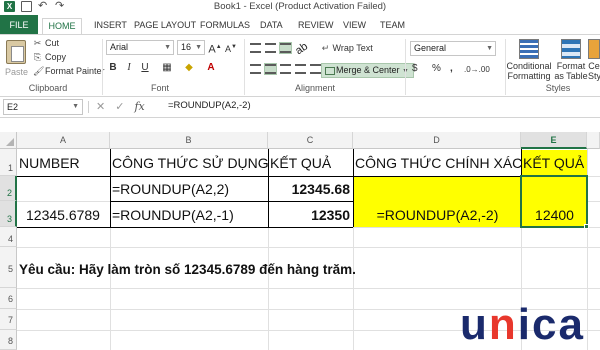 The image size is (600, 350). Describe the element at coordinates (310, 189) in the screenshot. I see `cell-c2: 12345.68` at that location.